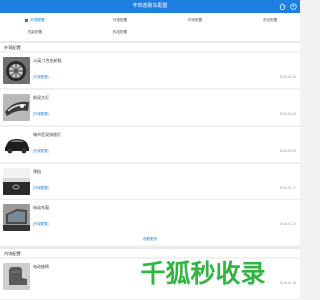  I want to click on tab-performance: 性能配置, so click(35, 32).